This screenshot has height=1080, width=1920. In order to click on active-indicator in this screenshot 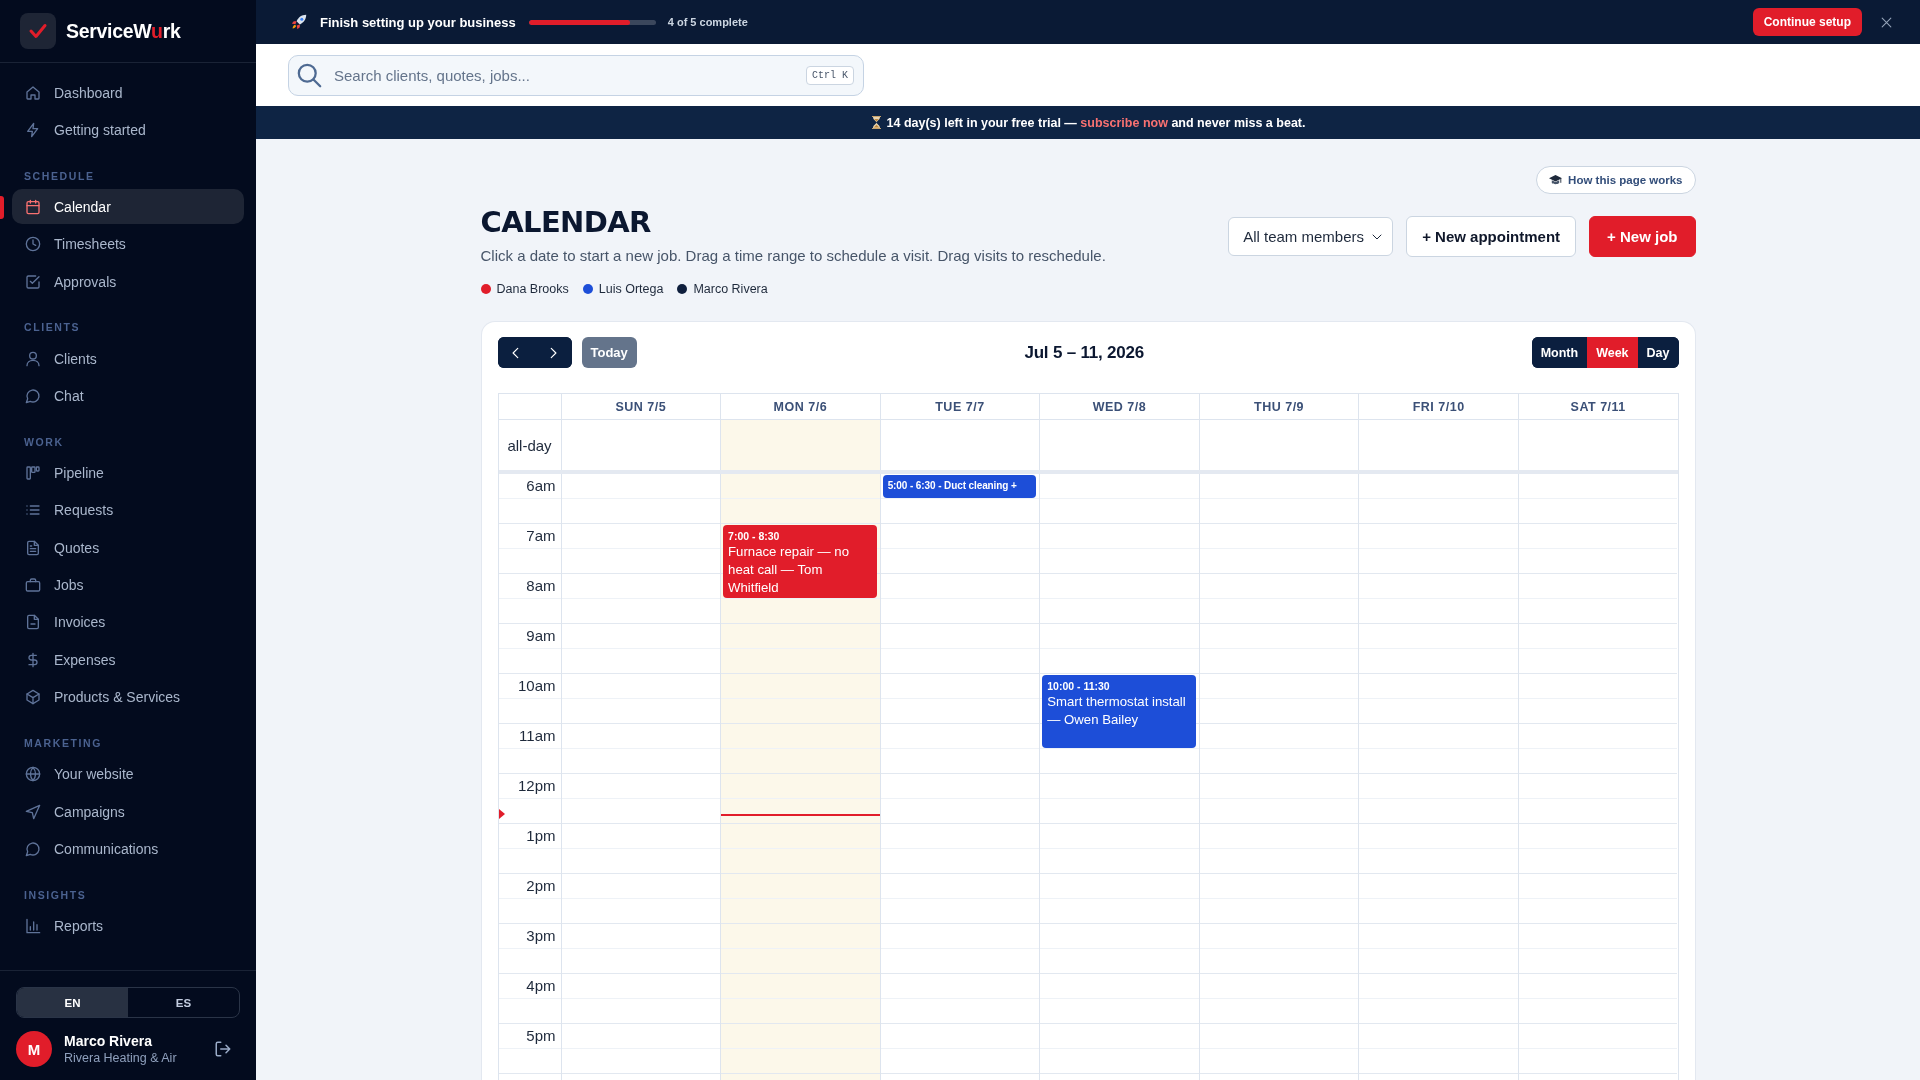, I will do `click(2, 208)`.